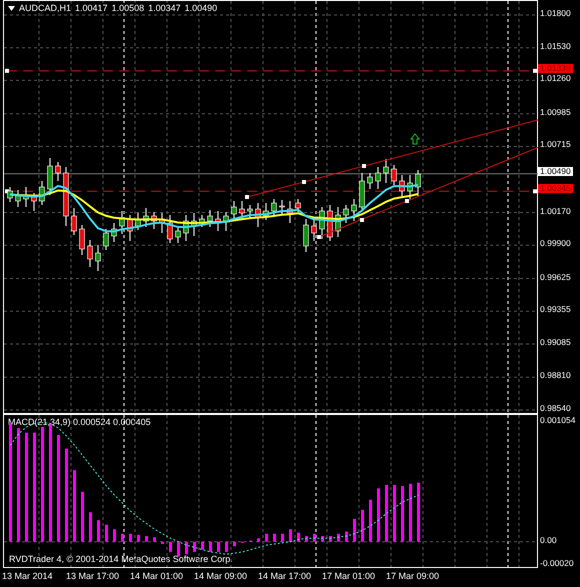  Describe the element at coordinates (555, 277) in the screenshot. I see `price-axis-label: 0.99625` at that location.